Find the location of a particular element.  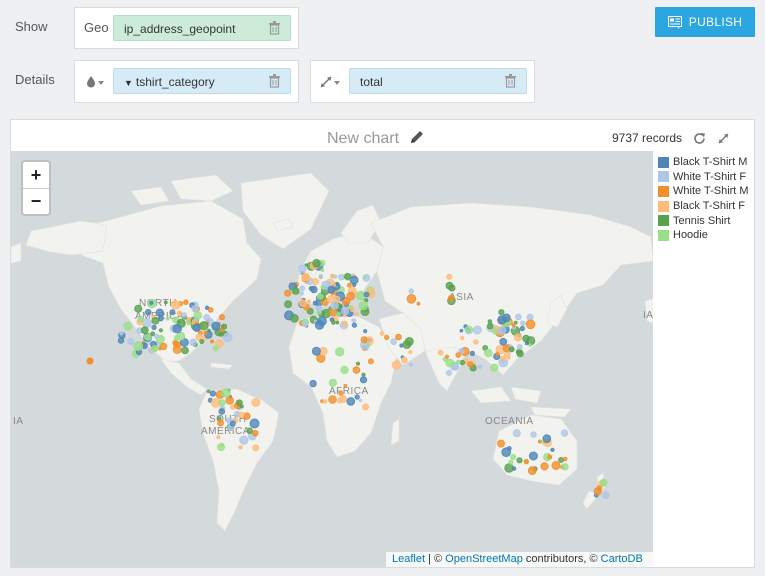

fullscreen-icon is located at coordinates (723, 138).